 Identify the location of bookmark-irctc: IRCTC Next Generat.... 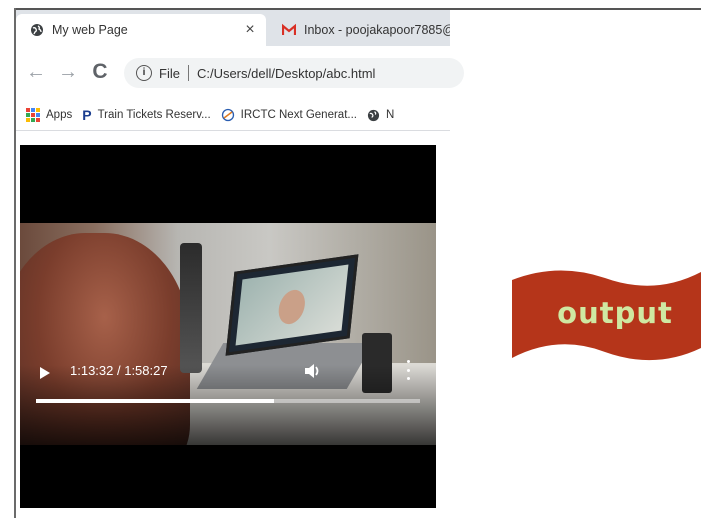
(289, 115).